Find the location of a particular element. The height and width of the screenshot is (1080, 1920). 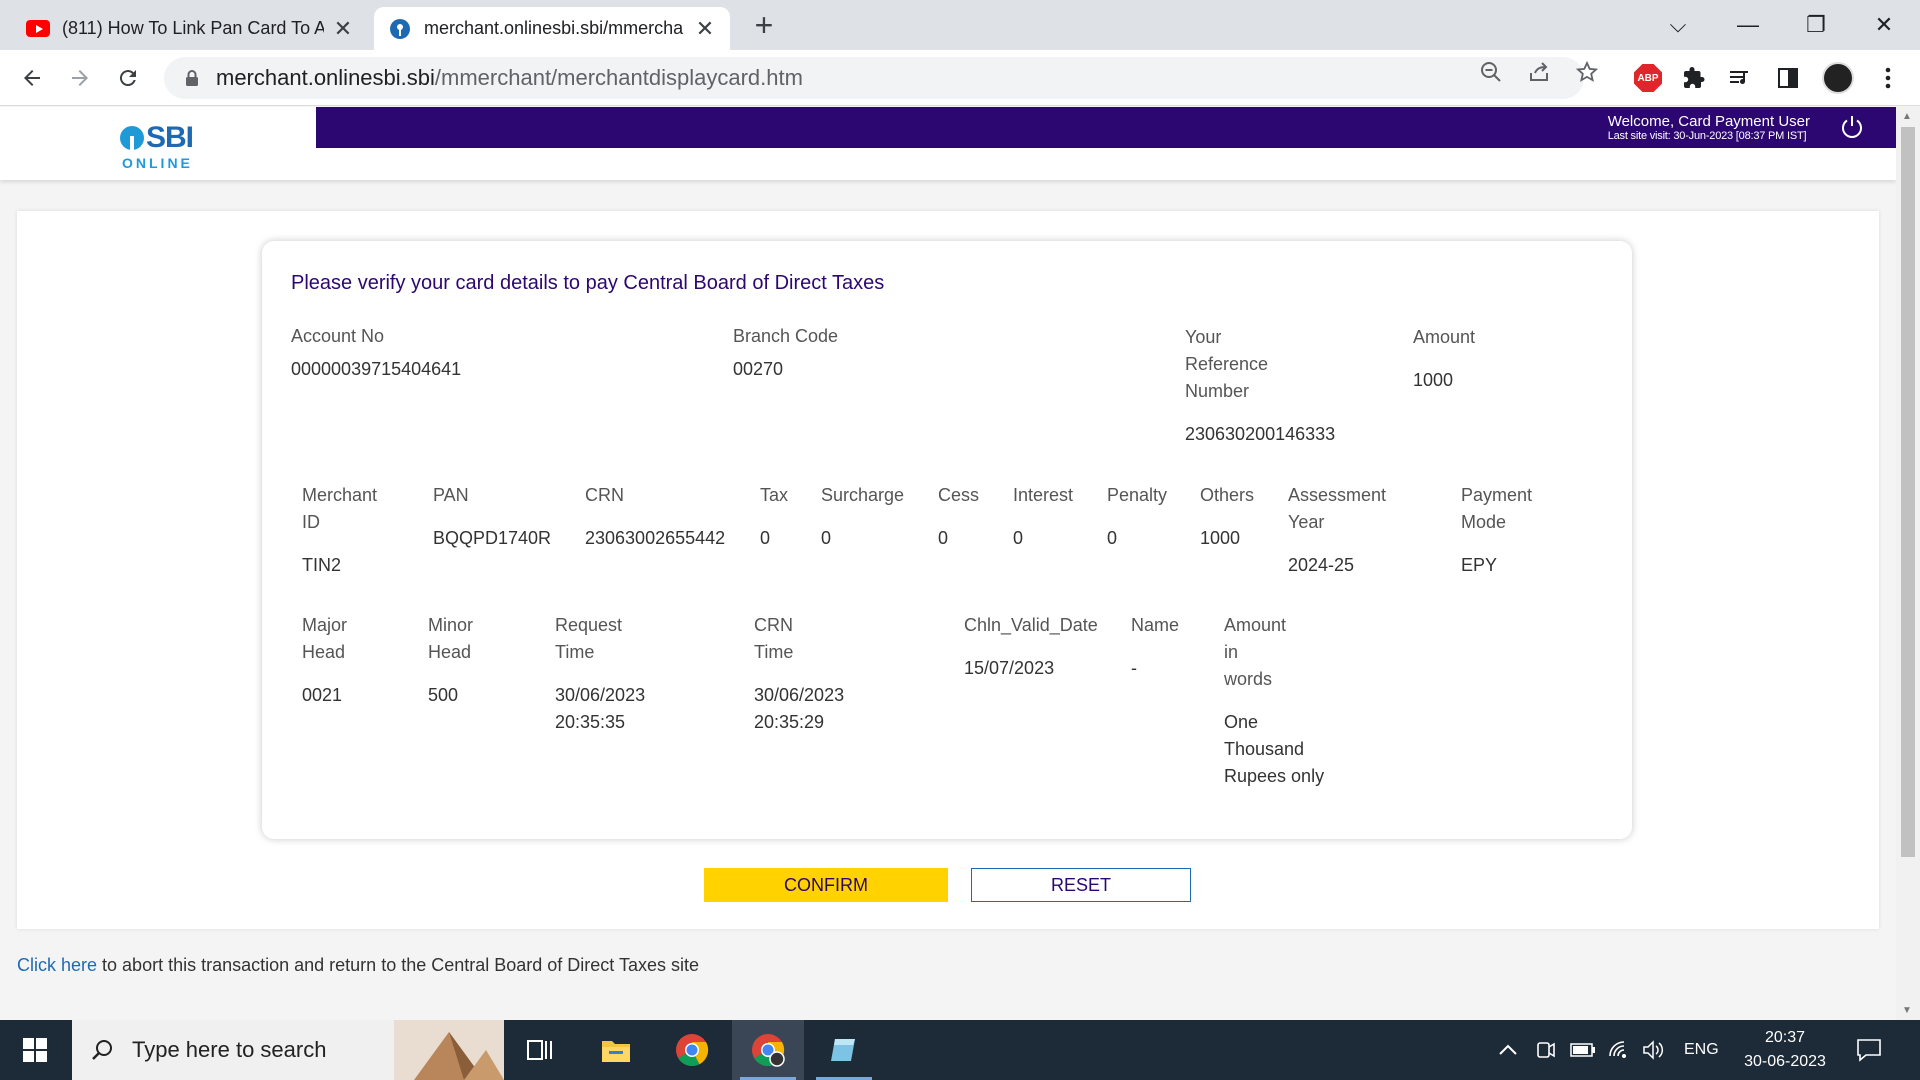

notepad-app-icon is located at coordinates (844, 1050).